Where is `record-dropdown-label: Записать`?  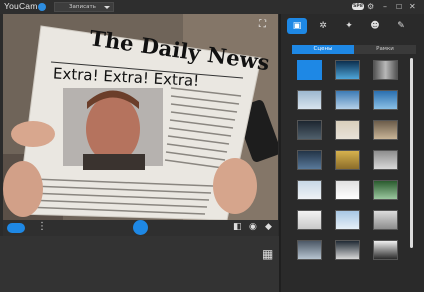 record-dropdown-label: Записать is located at coordinates (82, 7).